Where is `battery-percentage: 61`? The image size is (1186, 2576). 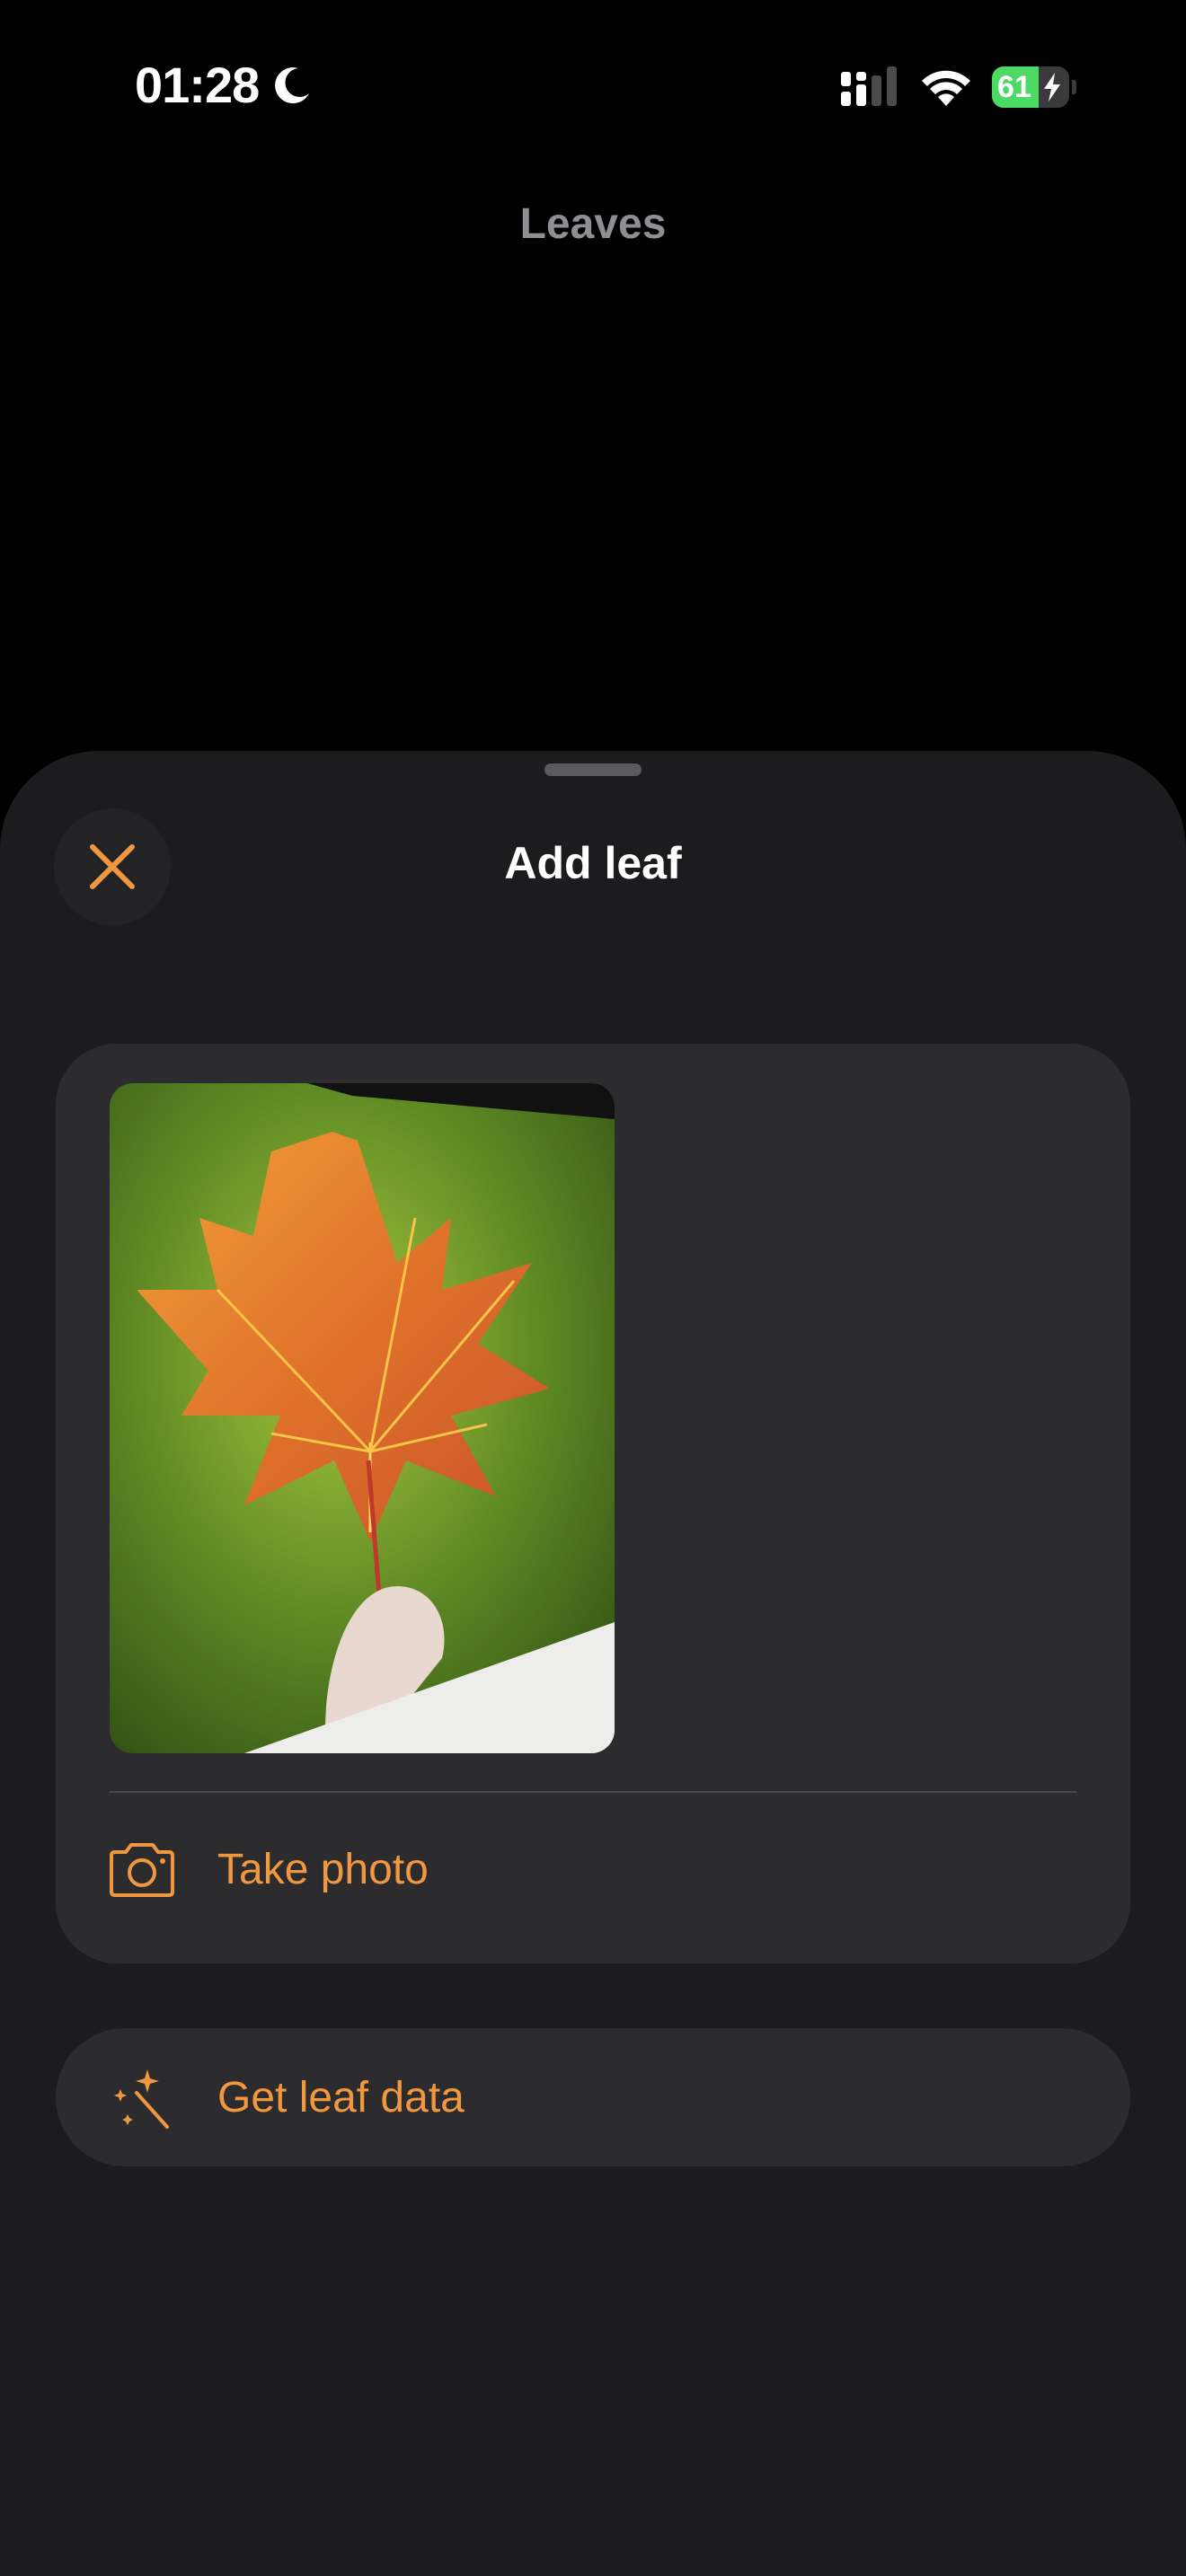 battery-percentage: 61 is located at coordinates (1014, 87).